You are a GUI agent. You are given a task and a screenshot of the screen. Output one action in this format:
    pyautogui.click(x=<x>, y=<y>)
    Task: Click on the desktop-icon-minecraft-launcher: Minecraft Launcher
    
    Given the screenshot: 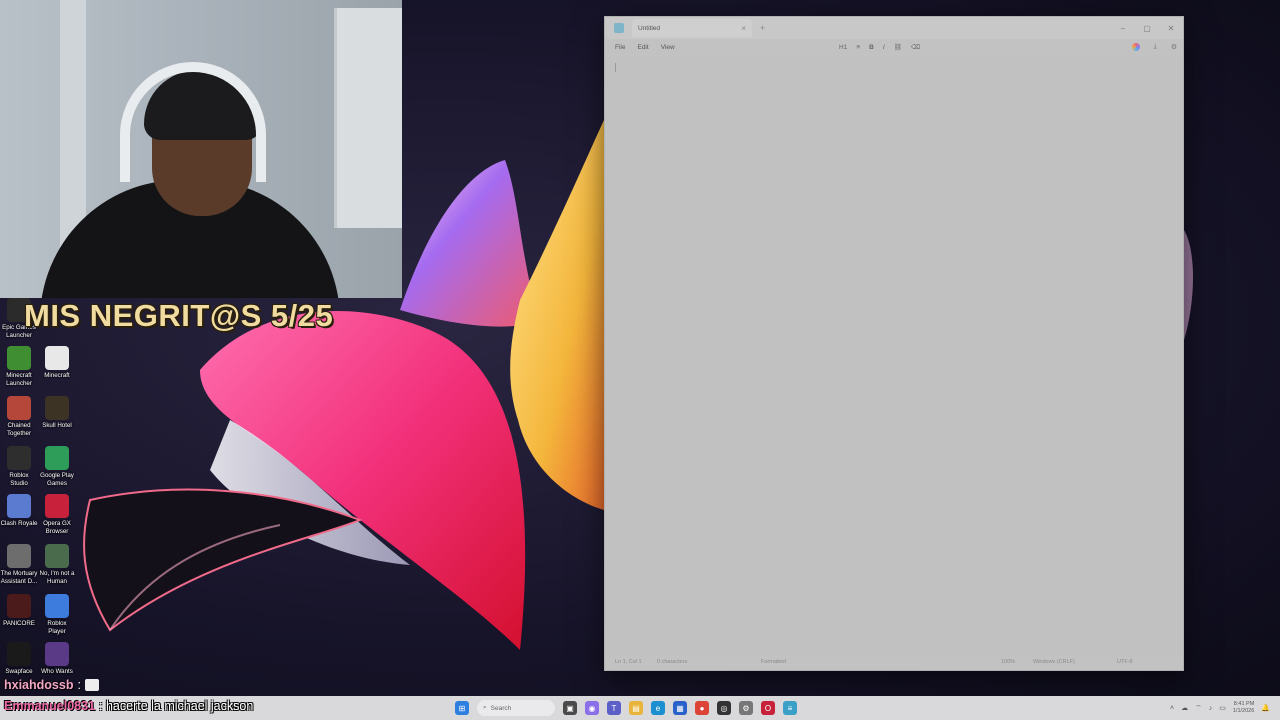 What is the action you would take?
    pyautogui.click(x=19, y=366)
    